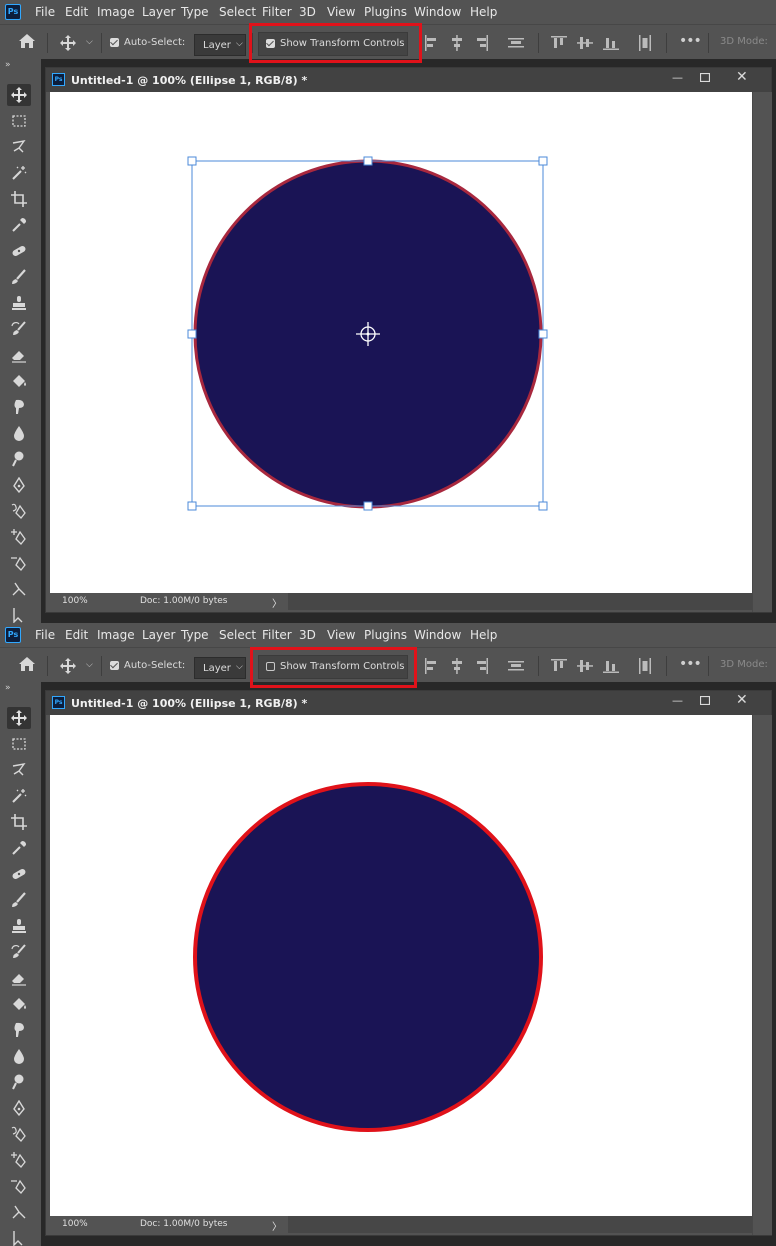  I want to click on lasso-tool-icon, so click(19, 147).